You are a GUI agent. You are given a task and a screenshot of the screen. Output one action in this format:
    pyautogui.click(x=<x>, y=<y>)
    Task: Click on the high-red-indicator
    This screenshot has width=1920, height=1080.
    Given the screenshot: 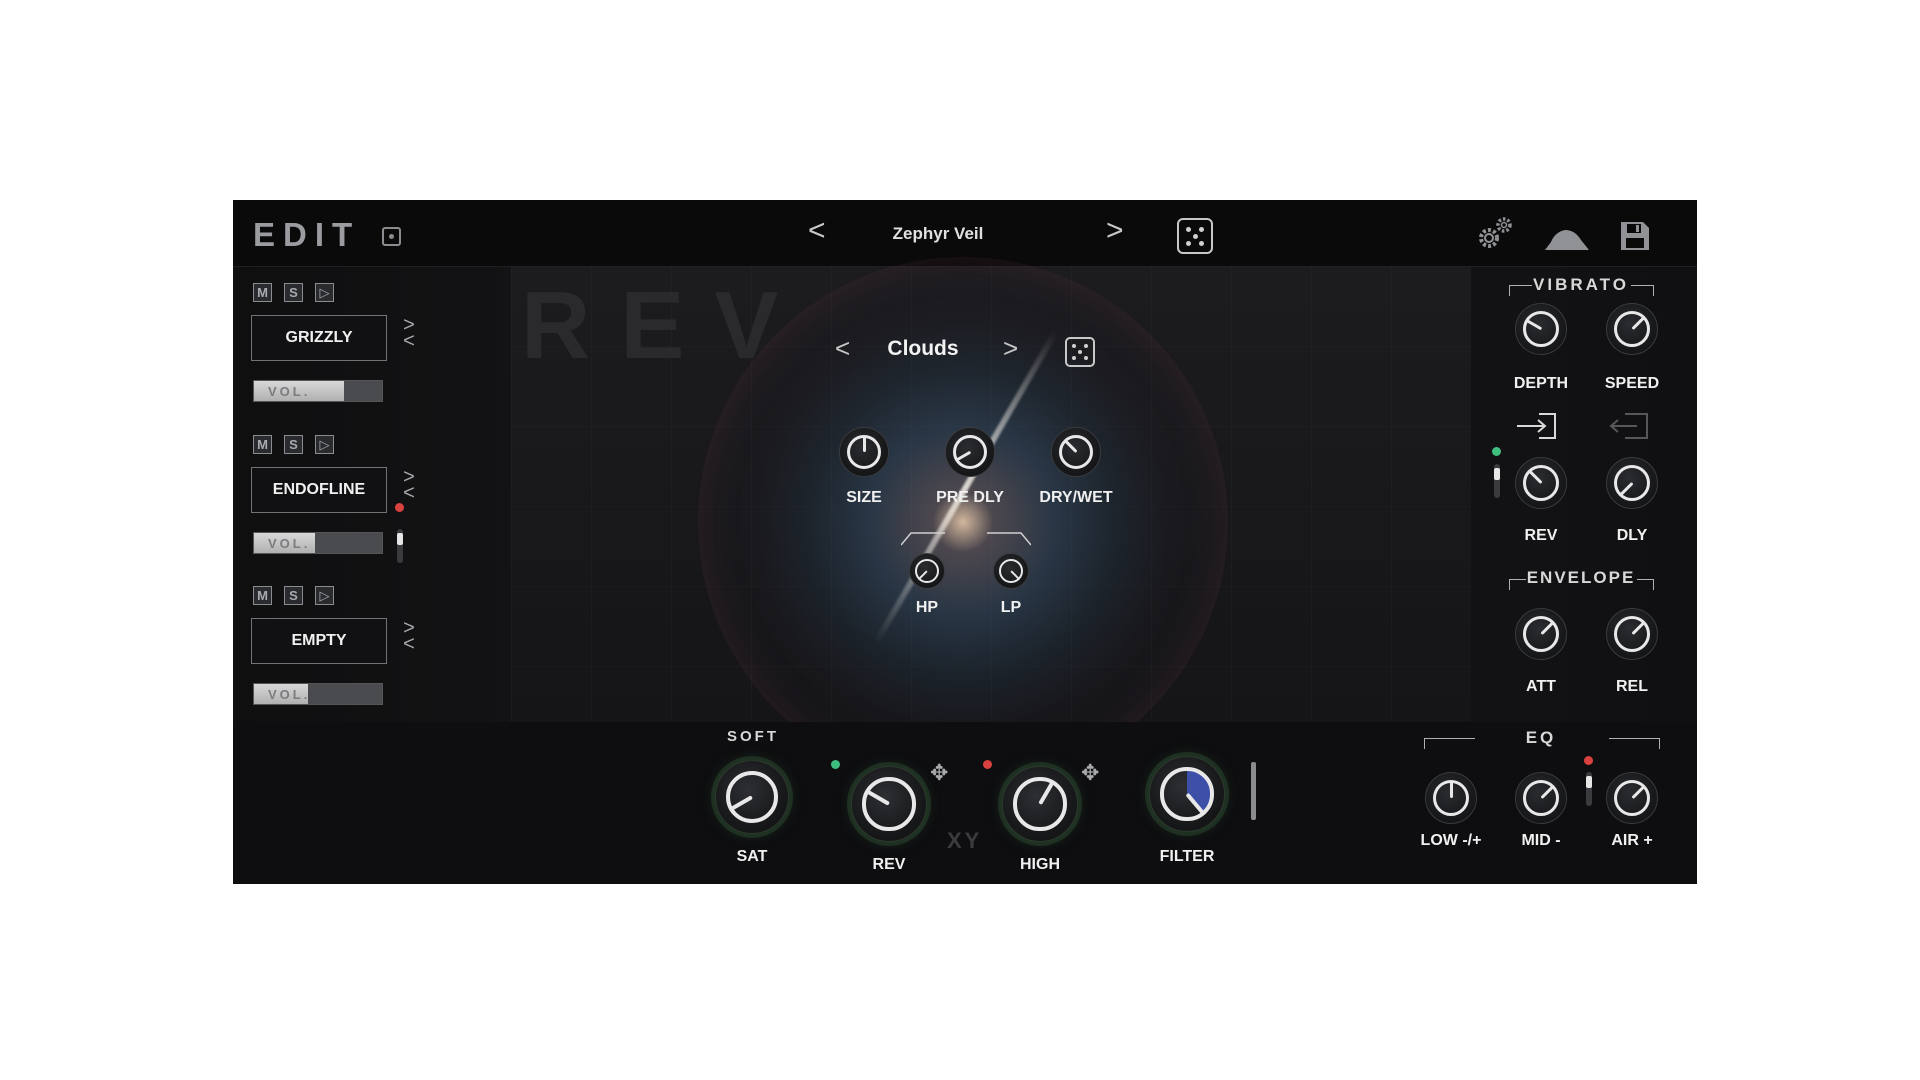 What is the action you would take?
    pyautogui.click(x=987, y=764)
    